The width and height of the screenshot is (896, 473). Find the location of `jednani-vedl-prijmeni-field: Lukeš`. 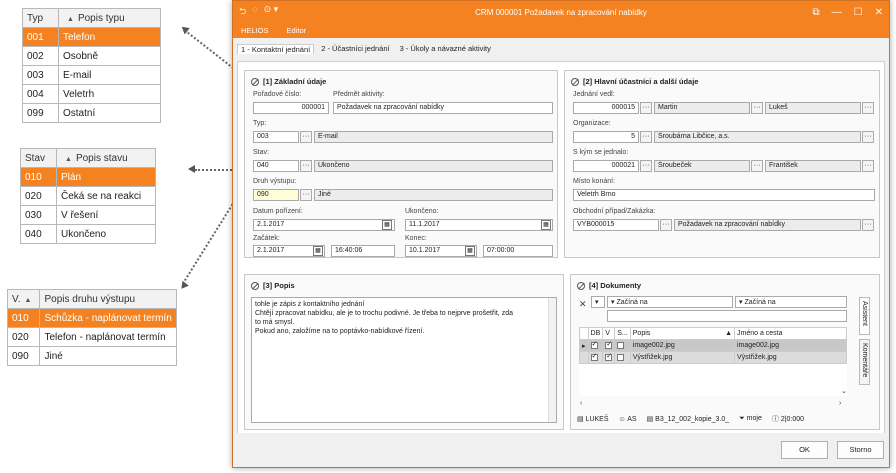

jednani-vedl-prijmeni-field: Lukeš is located at coordinates (813, 108).